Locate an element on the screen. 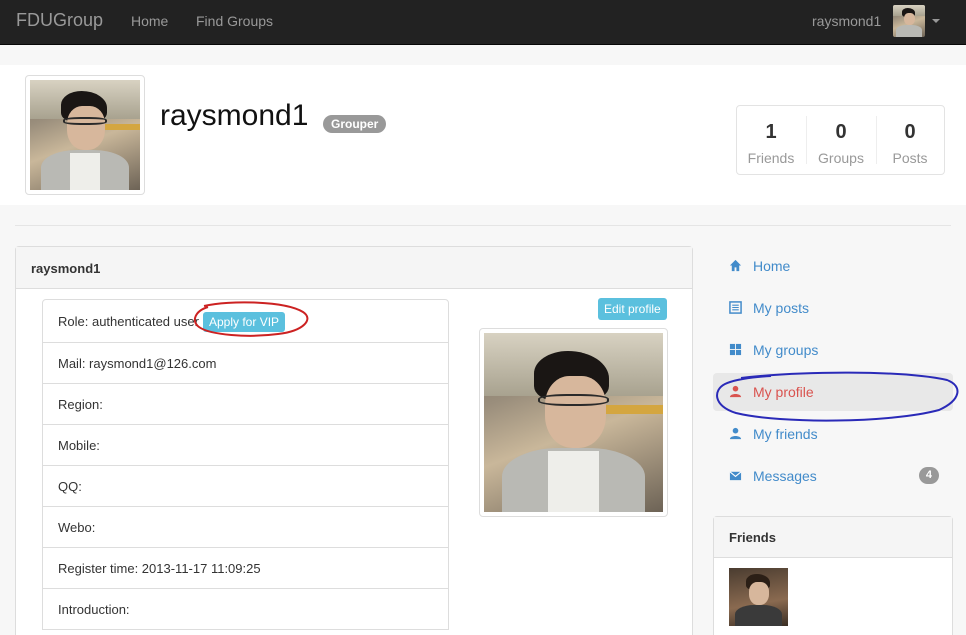 The width and height of the screenshot is (966, 635). chevron-down-icon is located at coordinates (936, 21).